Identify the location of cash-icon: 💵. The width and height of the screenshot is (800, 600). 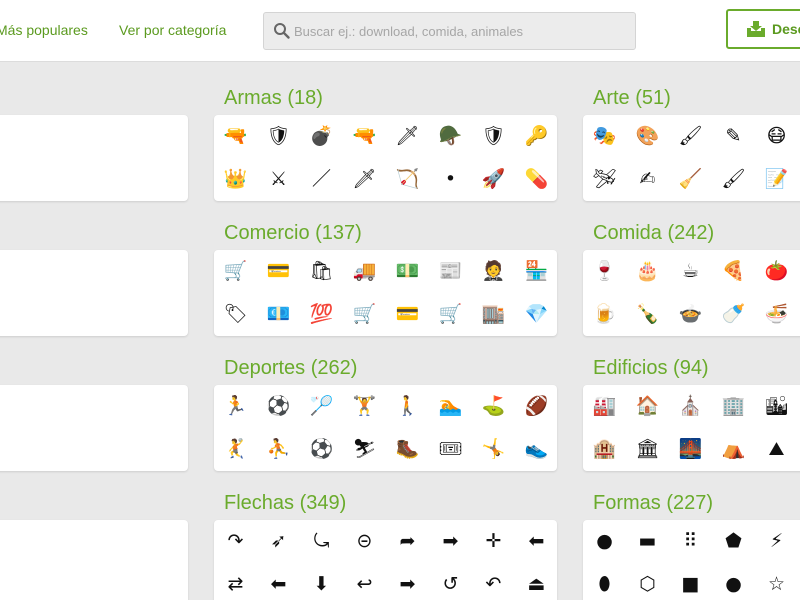
(407, 271).